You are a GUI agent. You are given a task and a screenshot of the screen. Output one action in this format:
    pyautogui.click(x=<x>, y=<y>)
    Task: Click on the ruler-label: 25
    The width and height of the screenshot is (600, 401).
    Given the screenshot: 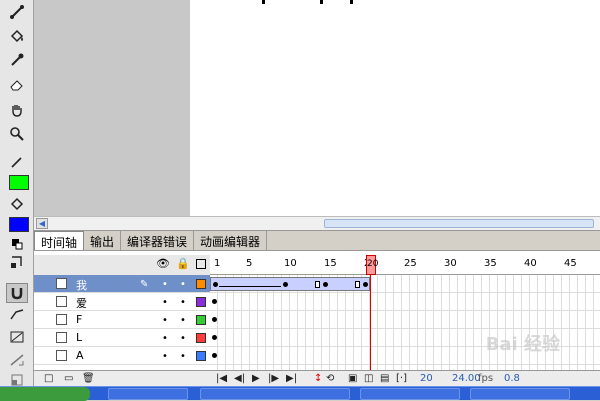 What is the action you would take?
    pyautogui.click(x=410, y=263)
    